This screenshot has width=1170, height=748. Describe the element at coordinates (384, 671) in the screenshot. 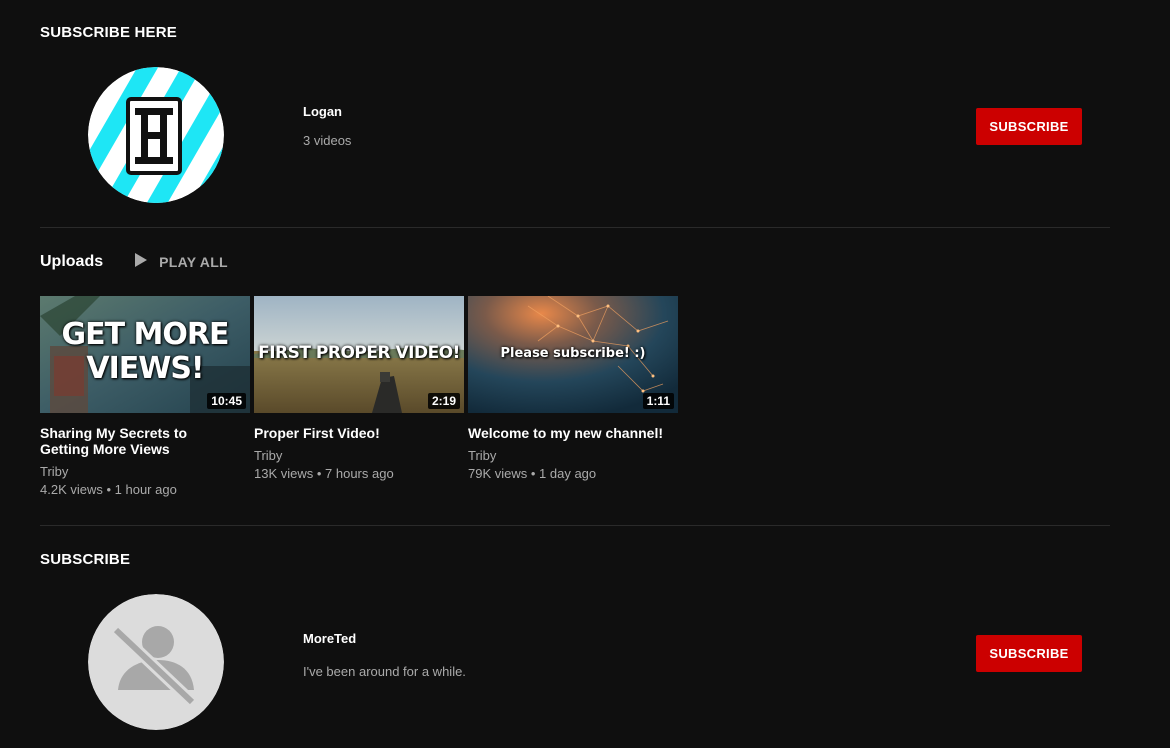

I see `channel-description: I've been around for a while.` at that location.